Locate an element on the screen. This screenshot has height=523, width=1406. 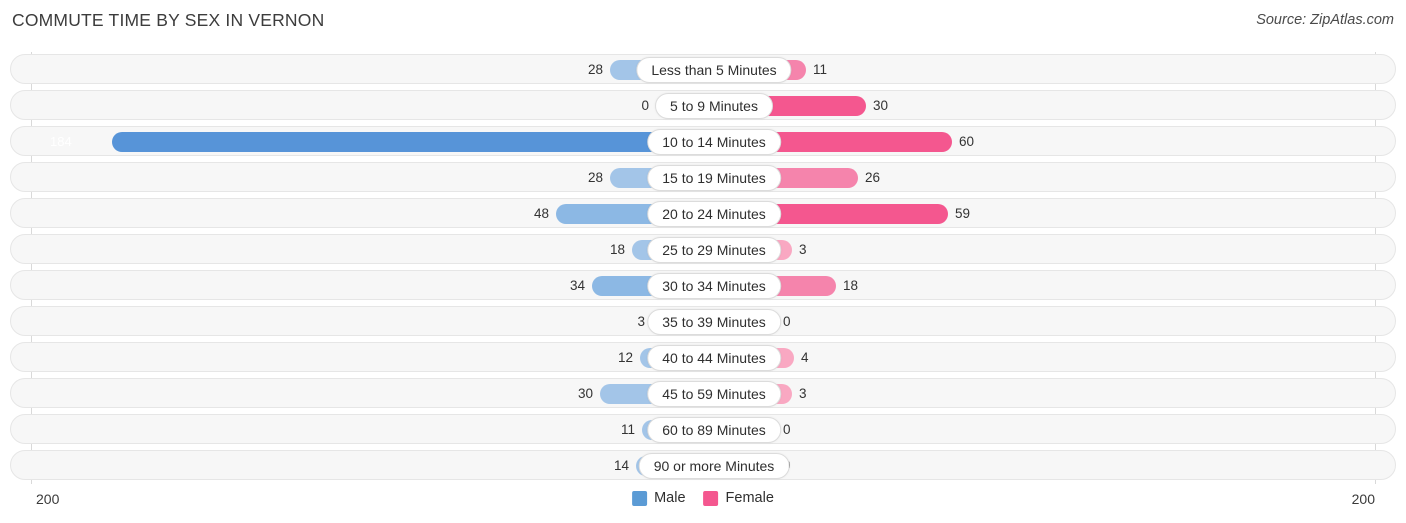
page-title: COMMUTE TIME BY SEX IN VERNON is located at coordinates (168, 20).